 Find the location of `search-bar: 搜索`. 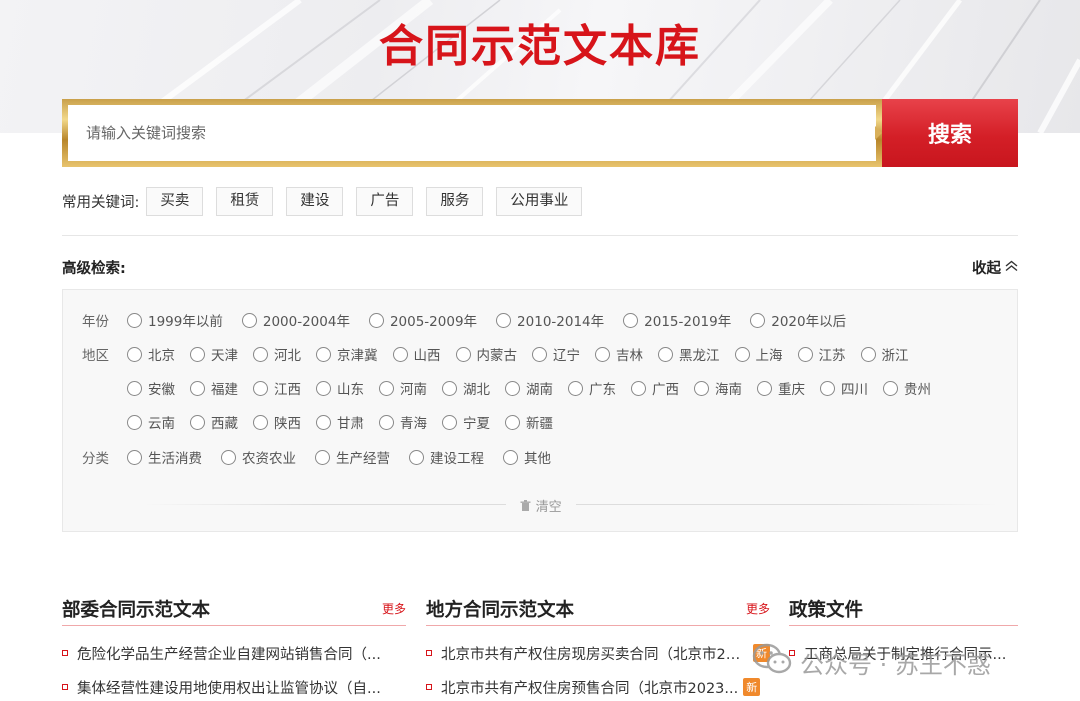

search-bar: 搜索 is located at coordinates (540, 133).